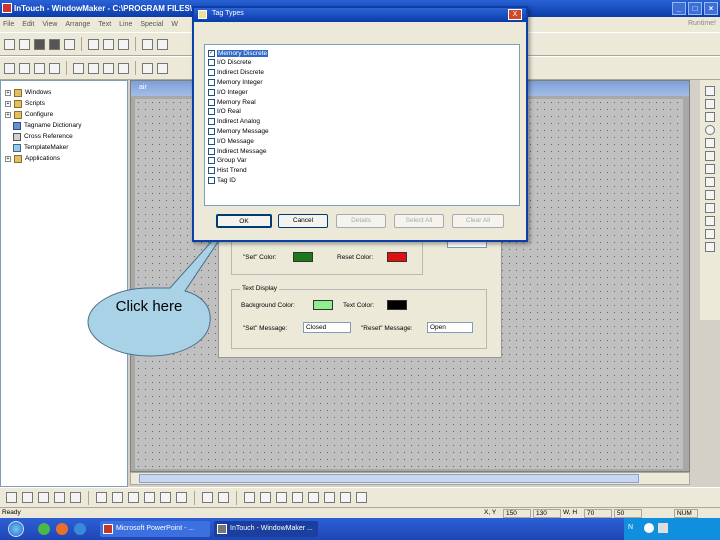 This screenshot has height=540, width=720. I want to click on tag-type-item: ✓ Memory Discrete, so click(238, 53).